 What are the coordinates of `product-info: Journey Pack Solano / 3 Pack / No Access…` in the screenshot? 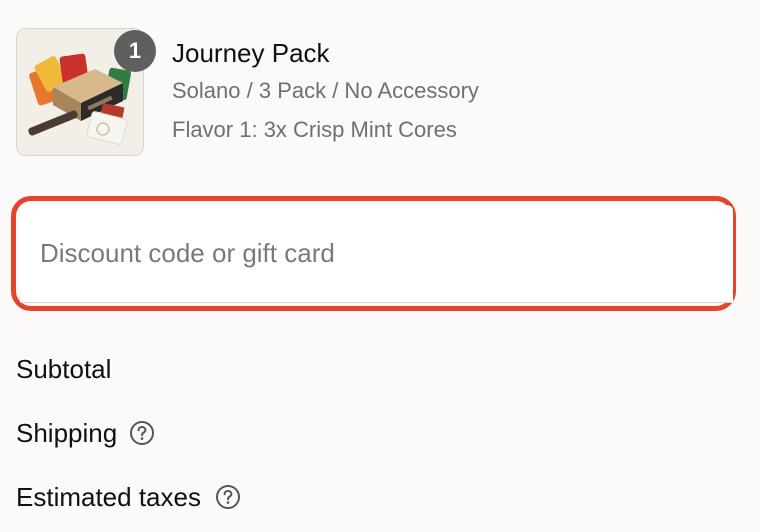 It's located at (325, 97).